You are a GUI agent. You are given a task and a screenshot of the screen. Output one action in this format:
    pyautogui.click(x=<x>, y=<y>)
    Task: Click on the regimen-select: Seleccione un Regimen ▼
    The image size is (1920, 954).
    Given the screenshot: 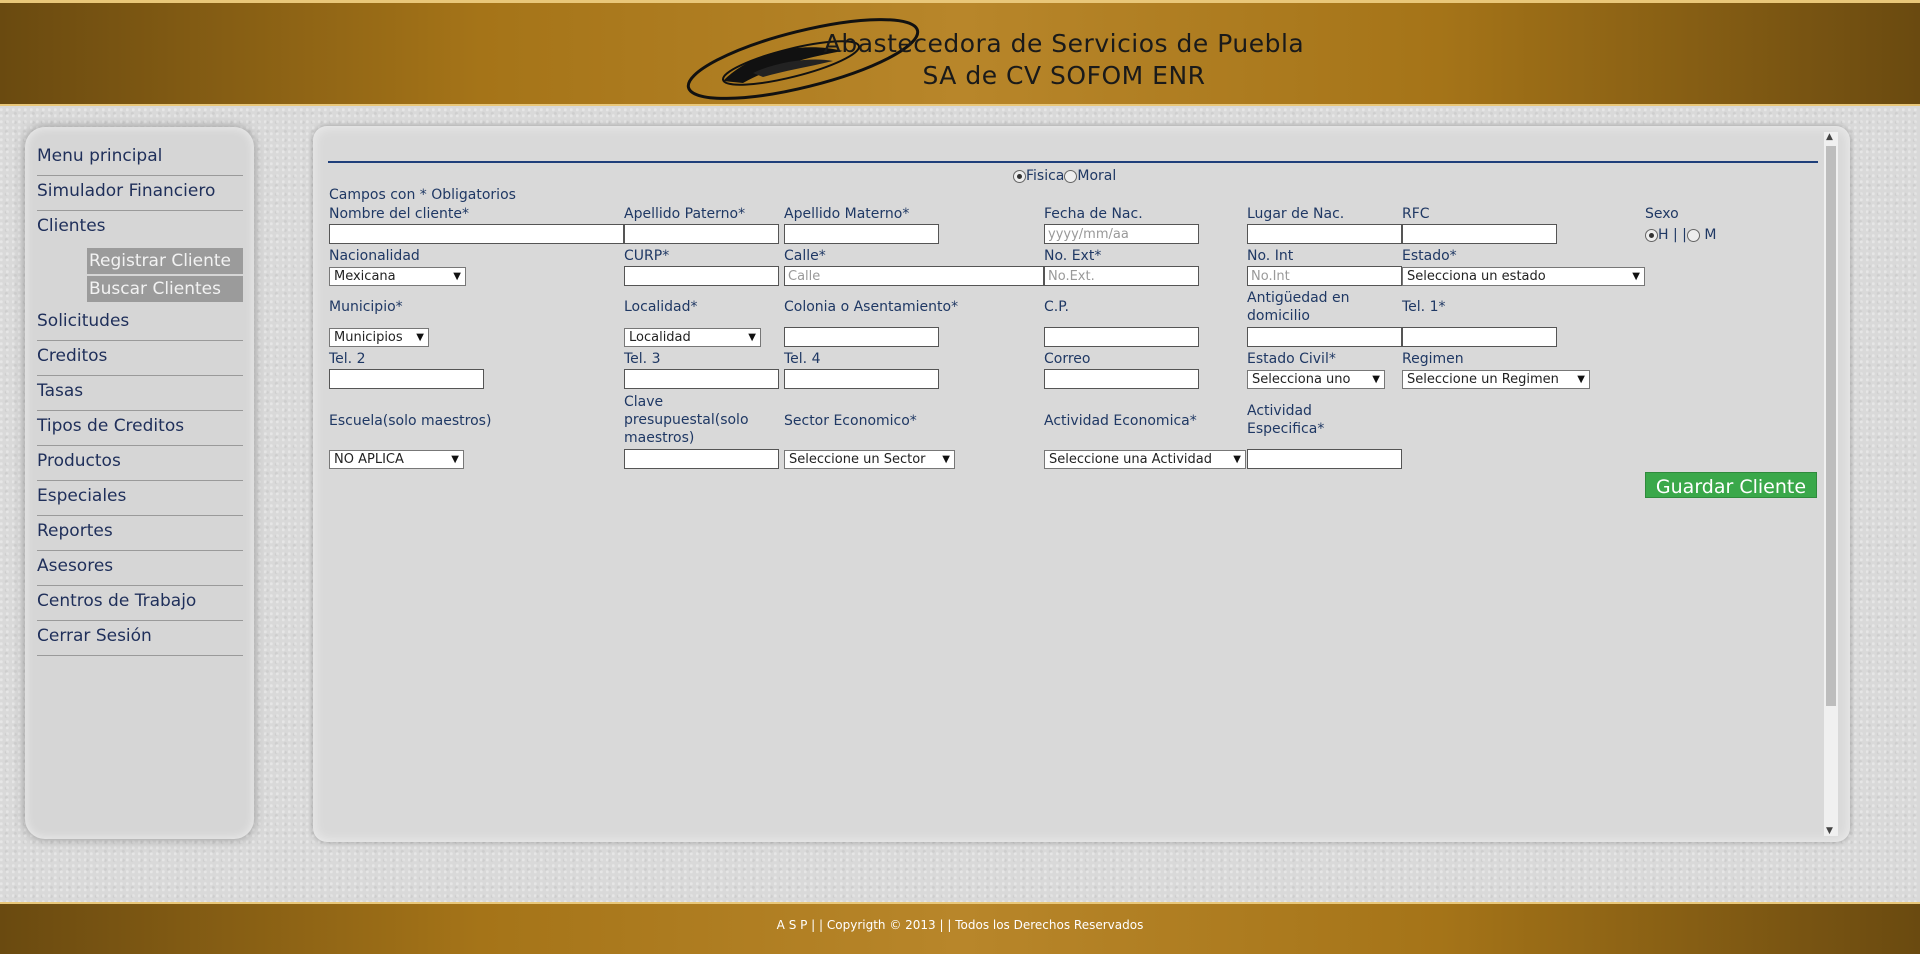 What is the action you would take?
    pyautogui.click(x=1496, y=379)
    